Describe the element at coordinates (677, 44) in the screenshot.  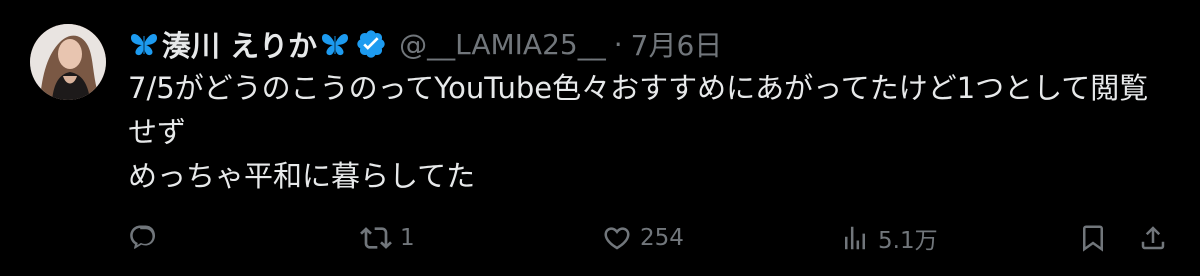
I see `tweet-date: 7月6日` at that location.